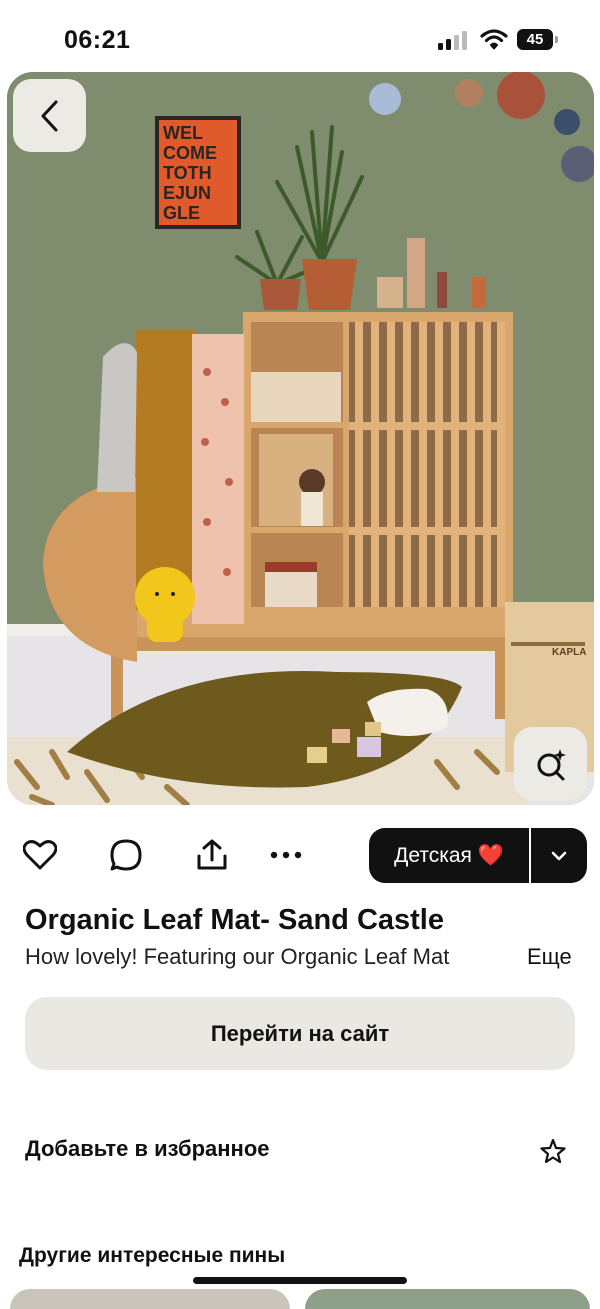 The height and width of the screenshot is (1309, 600). What do you see at coordinates (152, 1255) in the screenshot?
I see `other-pins-heading: Другие интересные пины` at bounding box center [152, 1255].